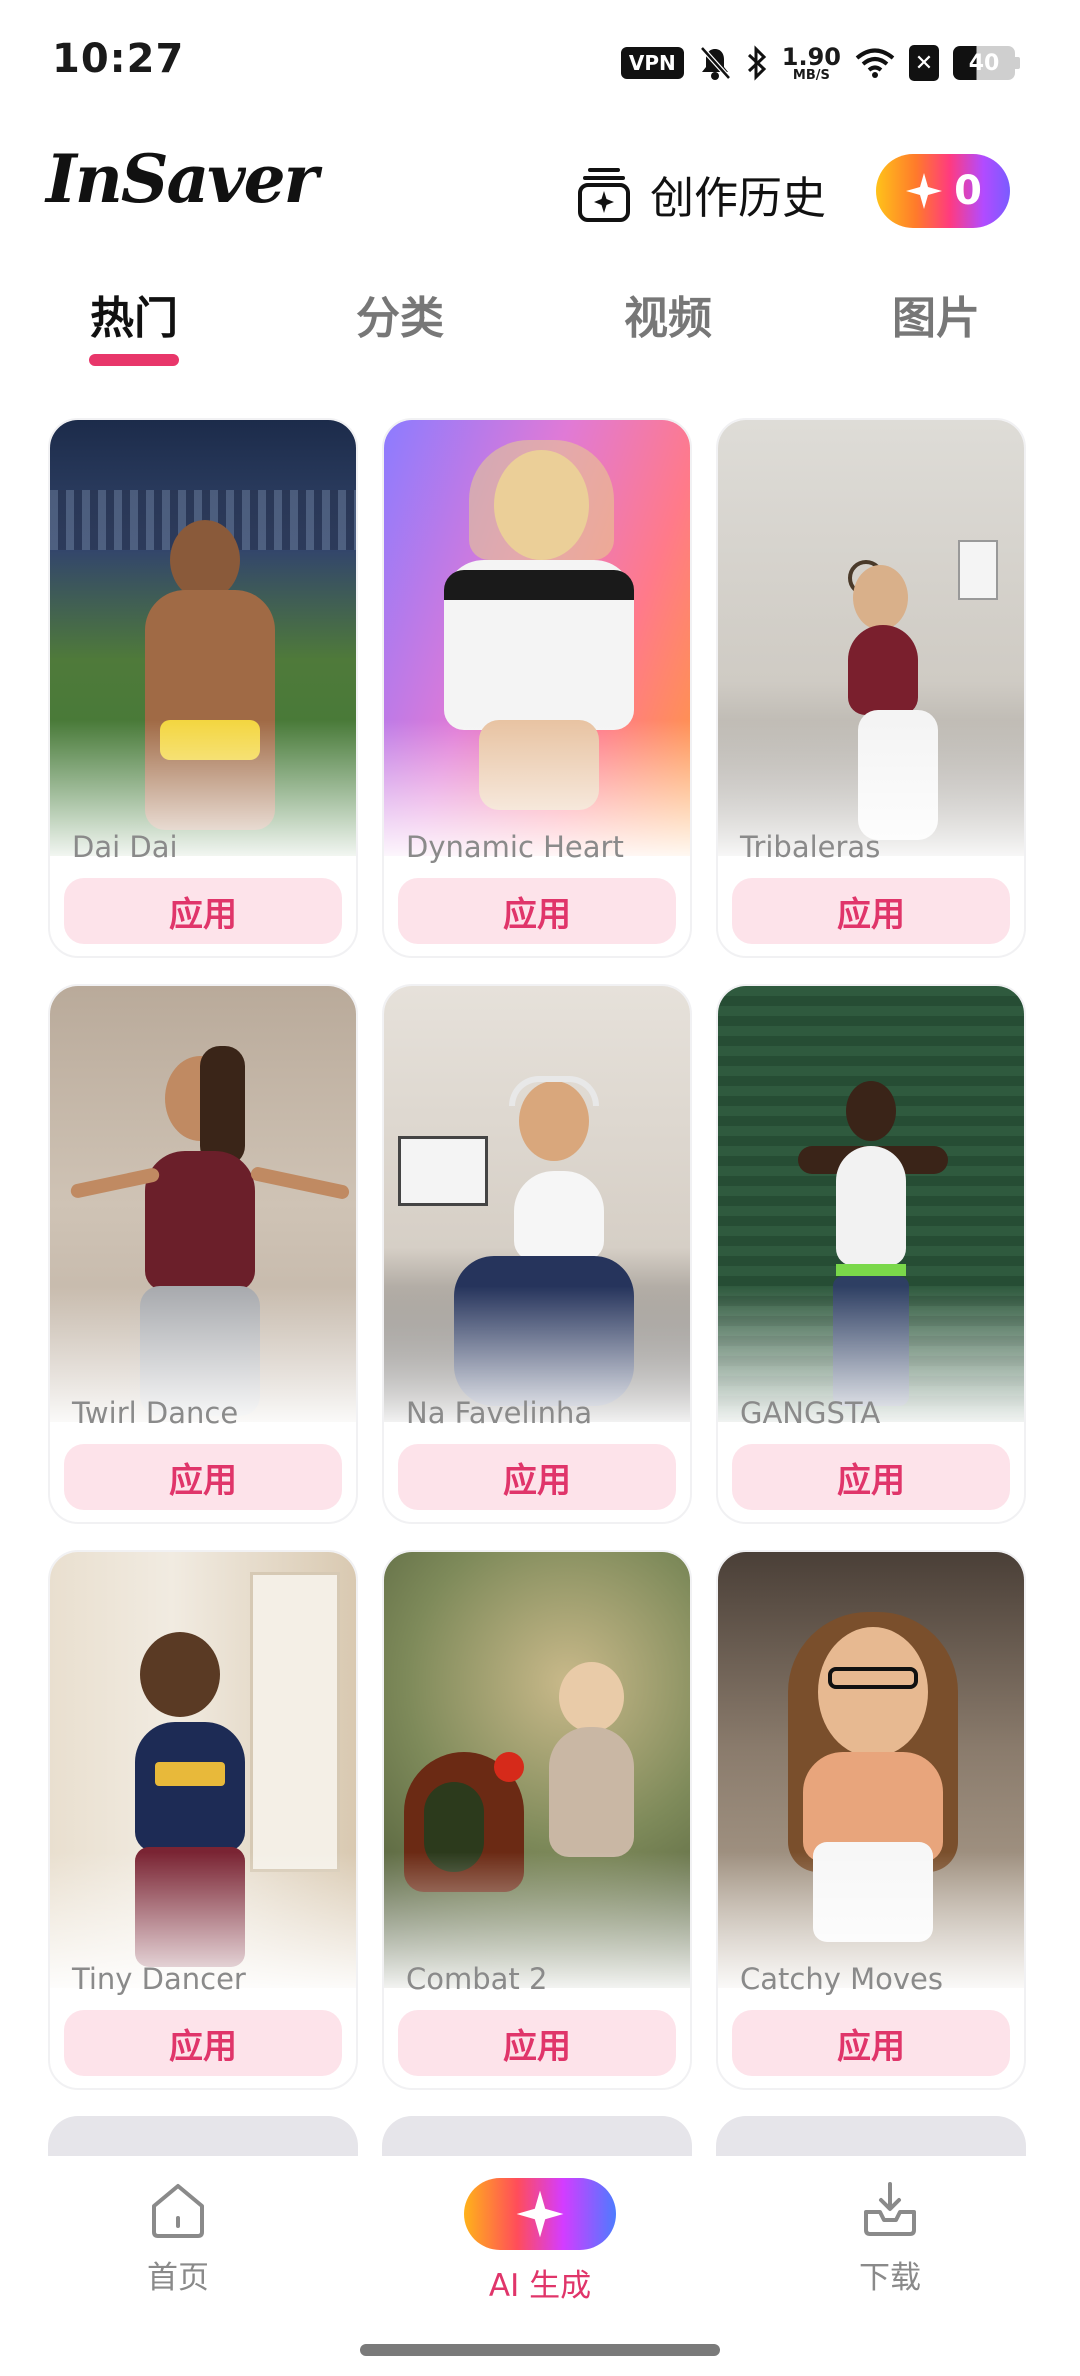 This screenshot has width=1080, height=2376. What do you see at coordinates (134, 360) in the screenshot?
I see `active-tab-indicator` at bounding box center [134, 360].